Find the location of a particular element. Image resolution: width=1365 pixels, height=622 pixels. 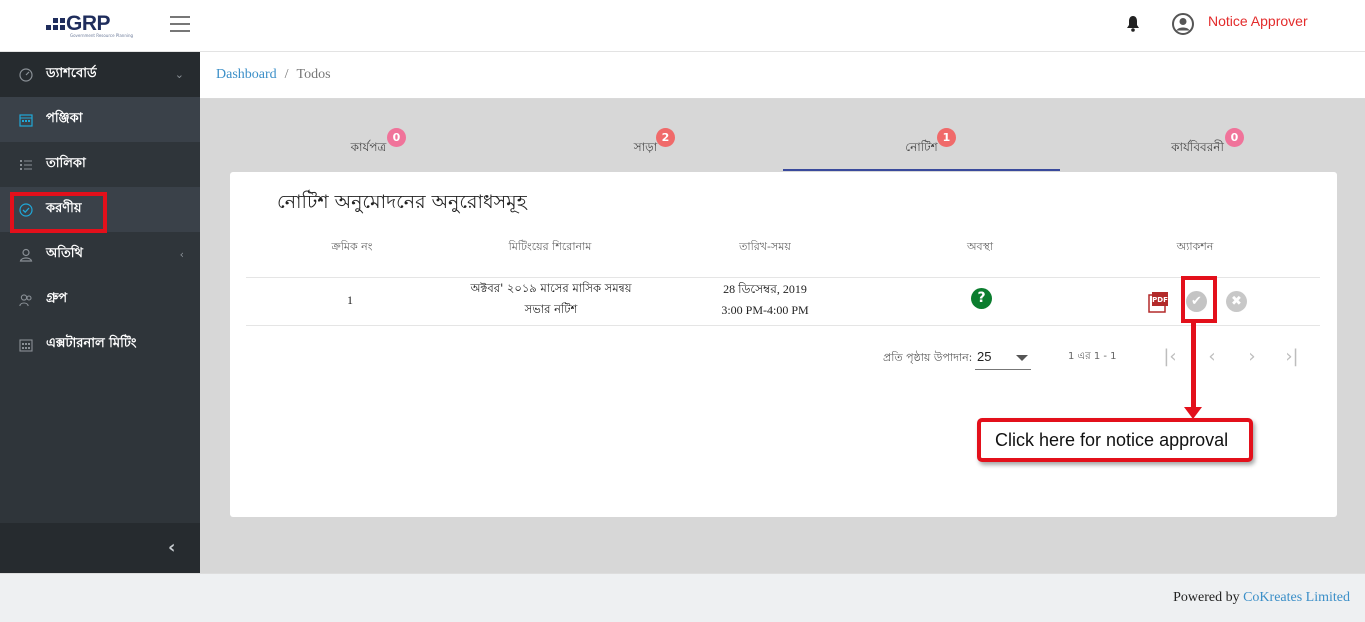

tab-label: নোটিশ is located at coordinates (921, 147).